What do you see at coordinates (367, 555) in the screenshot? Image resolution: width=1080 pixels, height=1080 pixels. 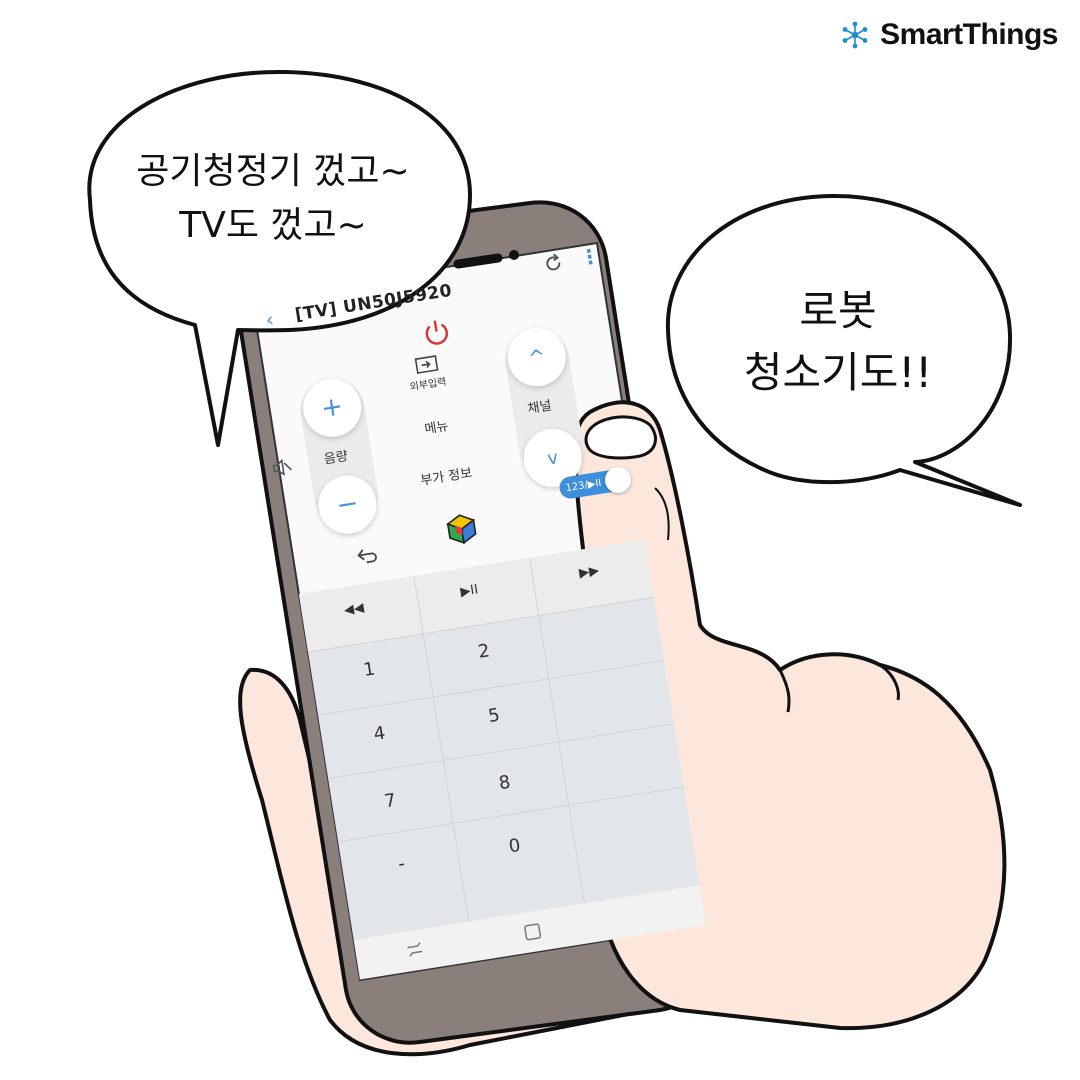 I see `return-icon` at bounding box center [367, 555].